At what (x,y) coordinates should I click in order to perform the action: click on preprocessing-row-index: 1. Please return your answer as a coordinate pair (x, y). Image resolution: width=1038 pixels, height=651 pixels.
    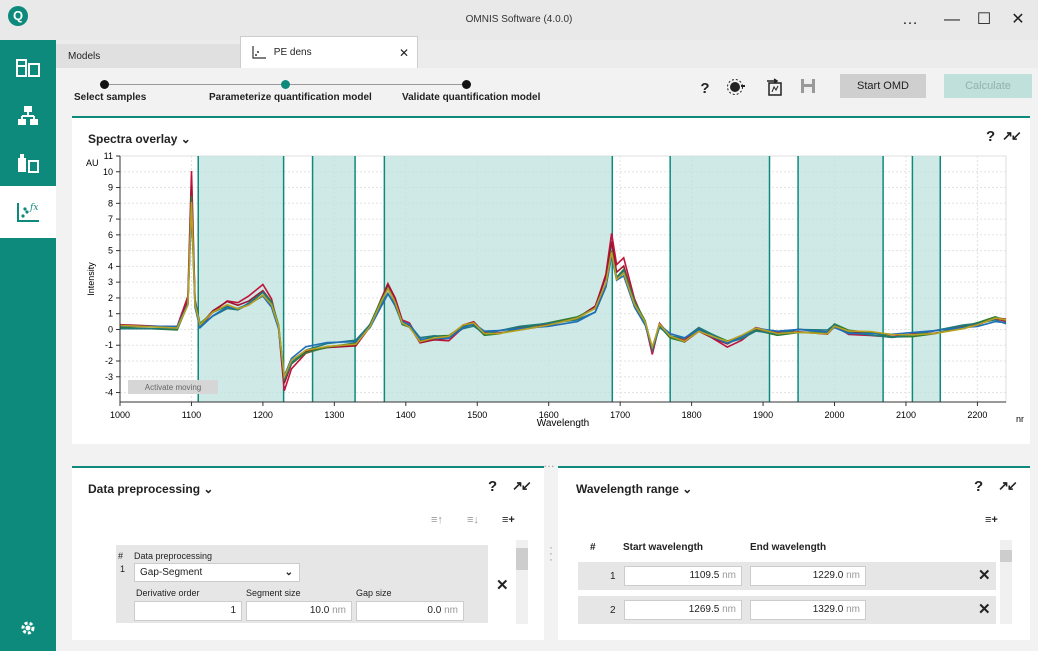
    Looking at the image, I should click on (123, 569).